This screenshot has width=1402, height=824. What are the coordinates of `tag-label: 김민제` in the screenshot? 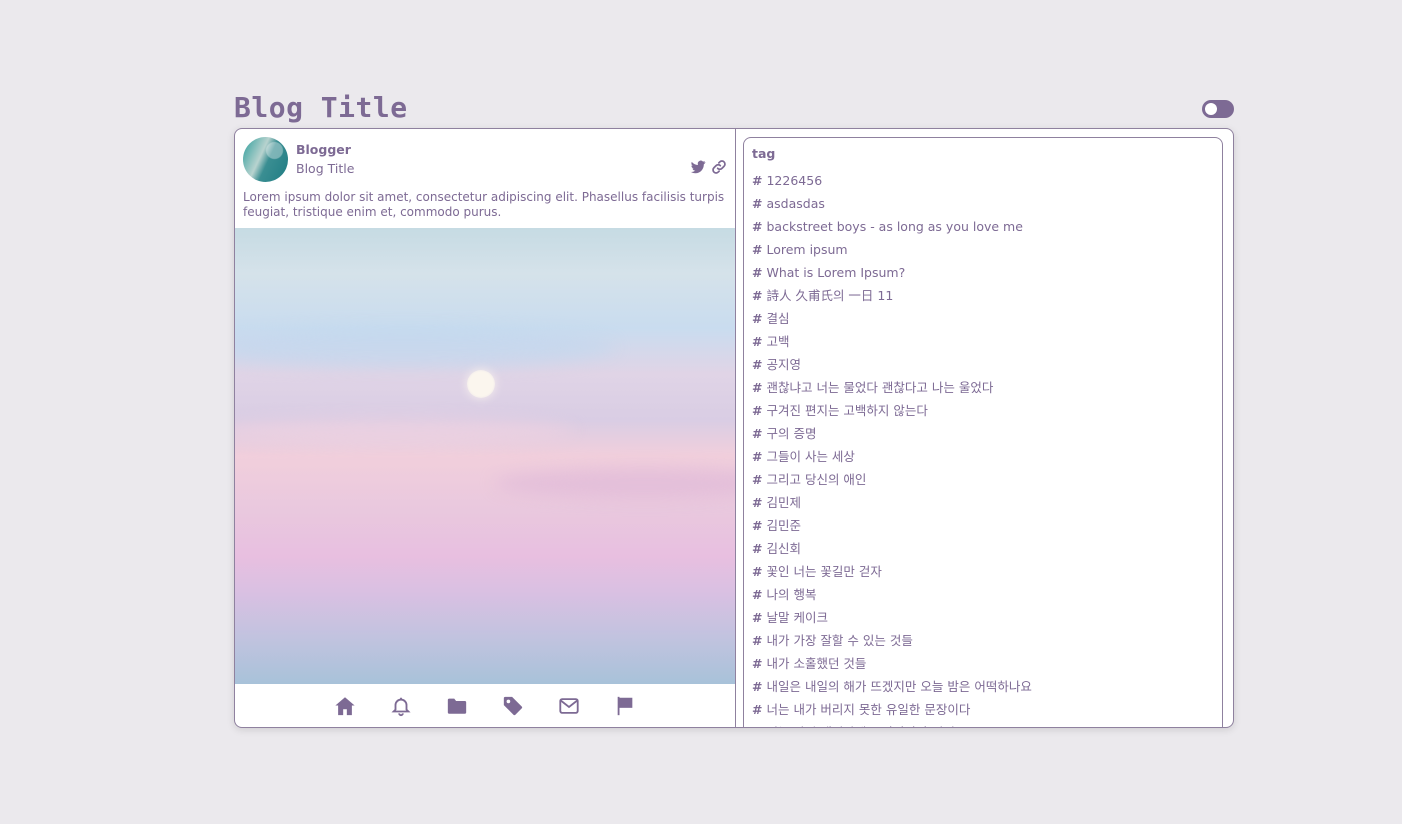 It's located at (783, 502).